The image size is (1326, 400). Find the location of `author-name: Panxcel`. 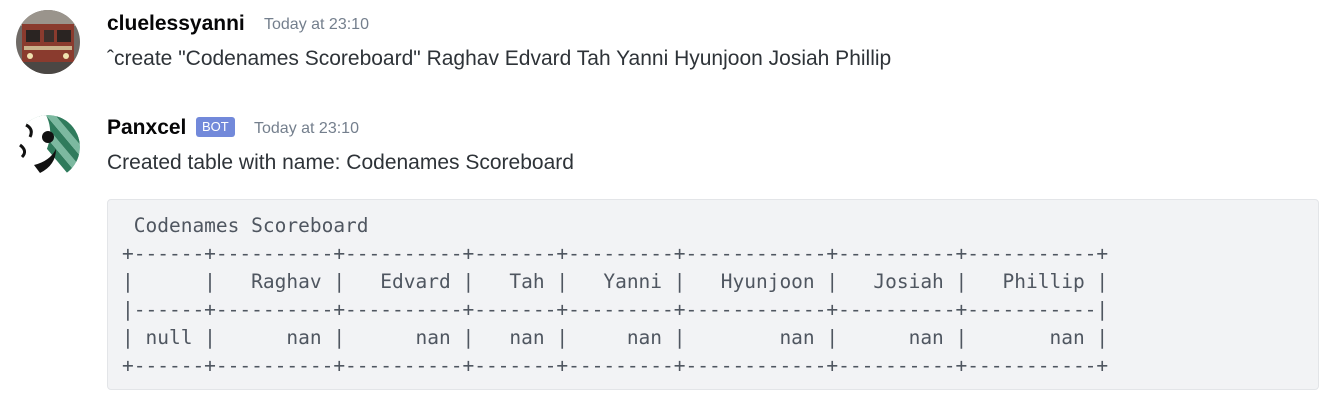

author-name: Panxcel is located at coordinates (146, 128).